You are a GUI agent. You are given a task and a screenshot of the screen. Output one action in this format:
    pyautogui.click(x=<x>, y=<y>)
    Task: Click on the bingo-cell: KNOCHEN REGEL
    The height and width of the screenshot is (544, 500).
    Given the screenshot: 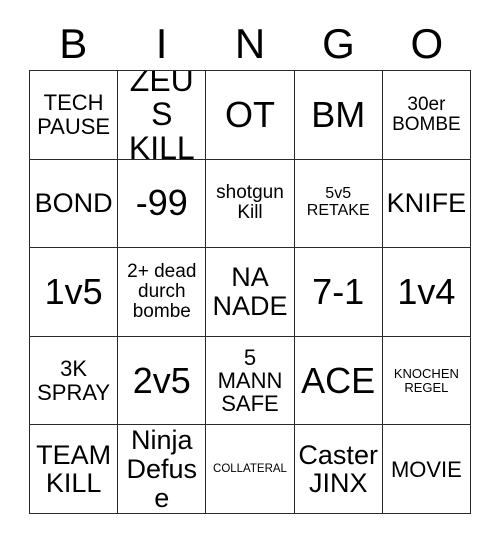 What is the action you would take?
    pyautogui.click(x=426, y=381)
    